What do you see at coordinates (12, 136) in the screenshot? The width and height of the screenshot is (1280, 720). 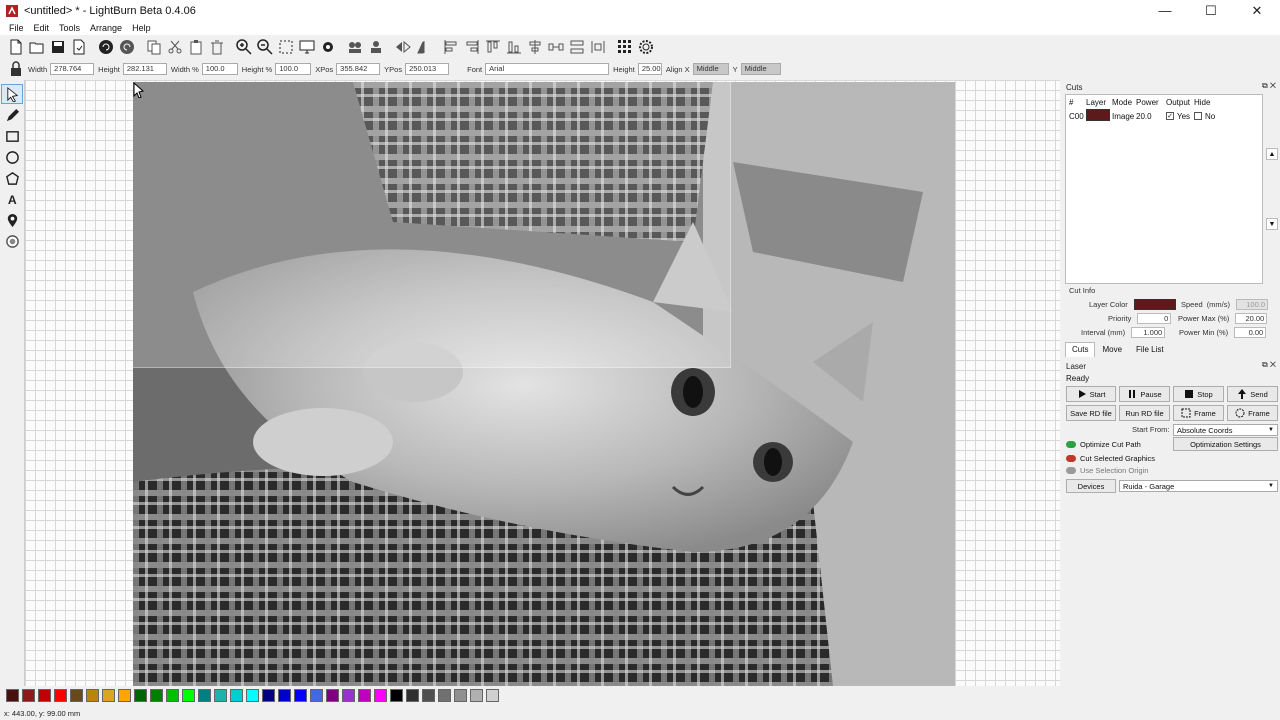 I see `rectangle-tool-icon` at bounding box center [12, 136].